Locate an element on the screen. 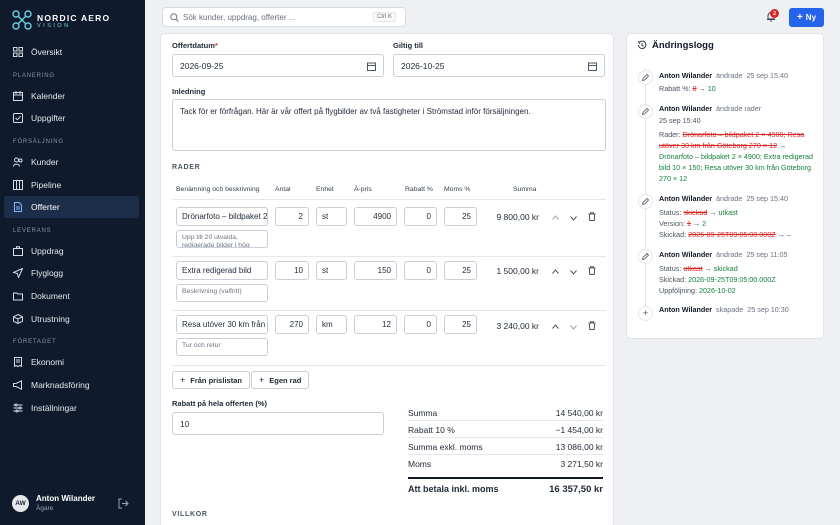  total-vat-value: 3 271,50 kr is located at coordinates (581, 464).